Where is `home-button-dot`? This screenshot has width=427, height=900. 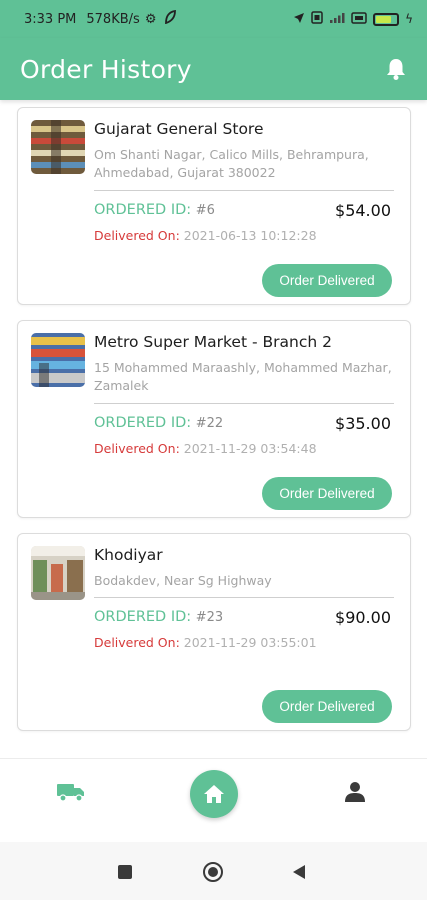
home-button-dot is located at coordinates (213, 872).